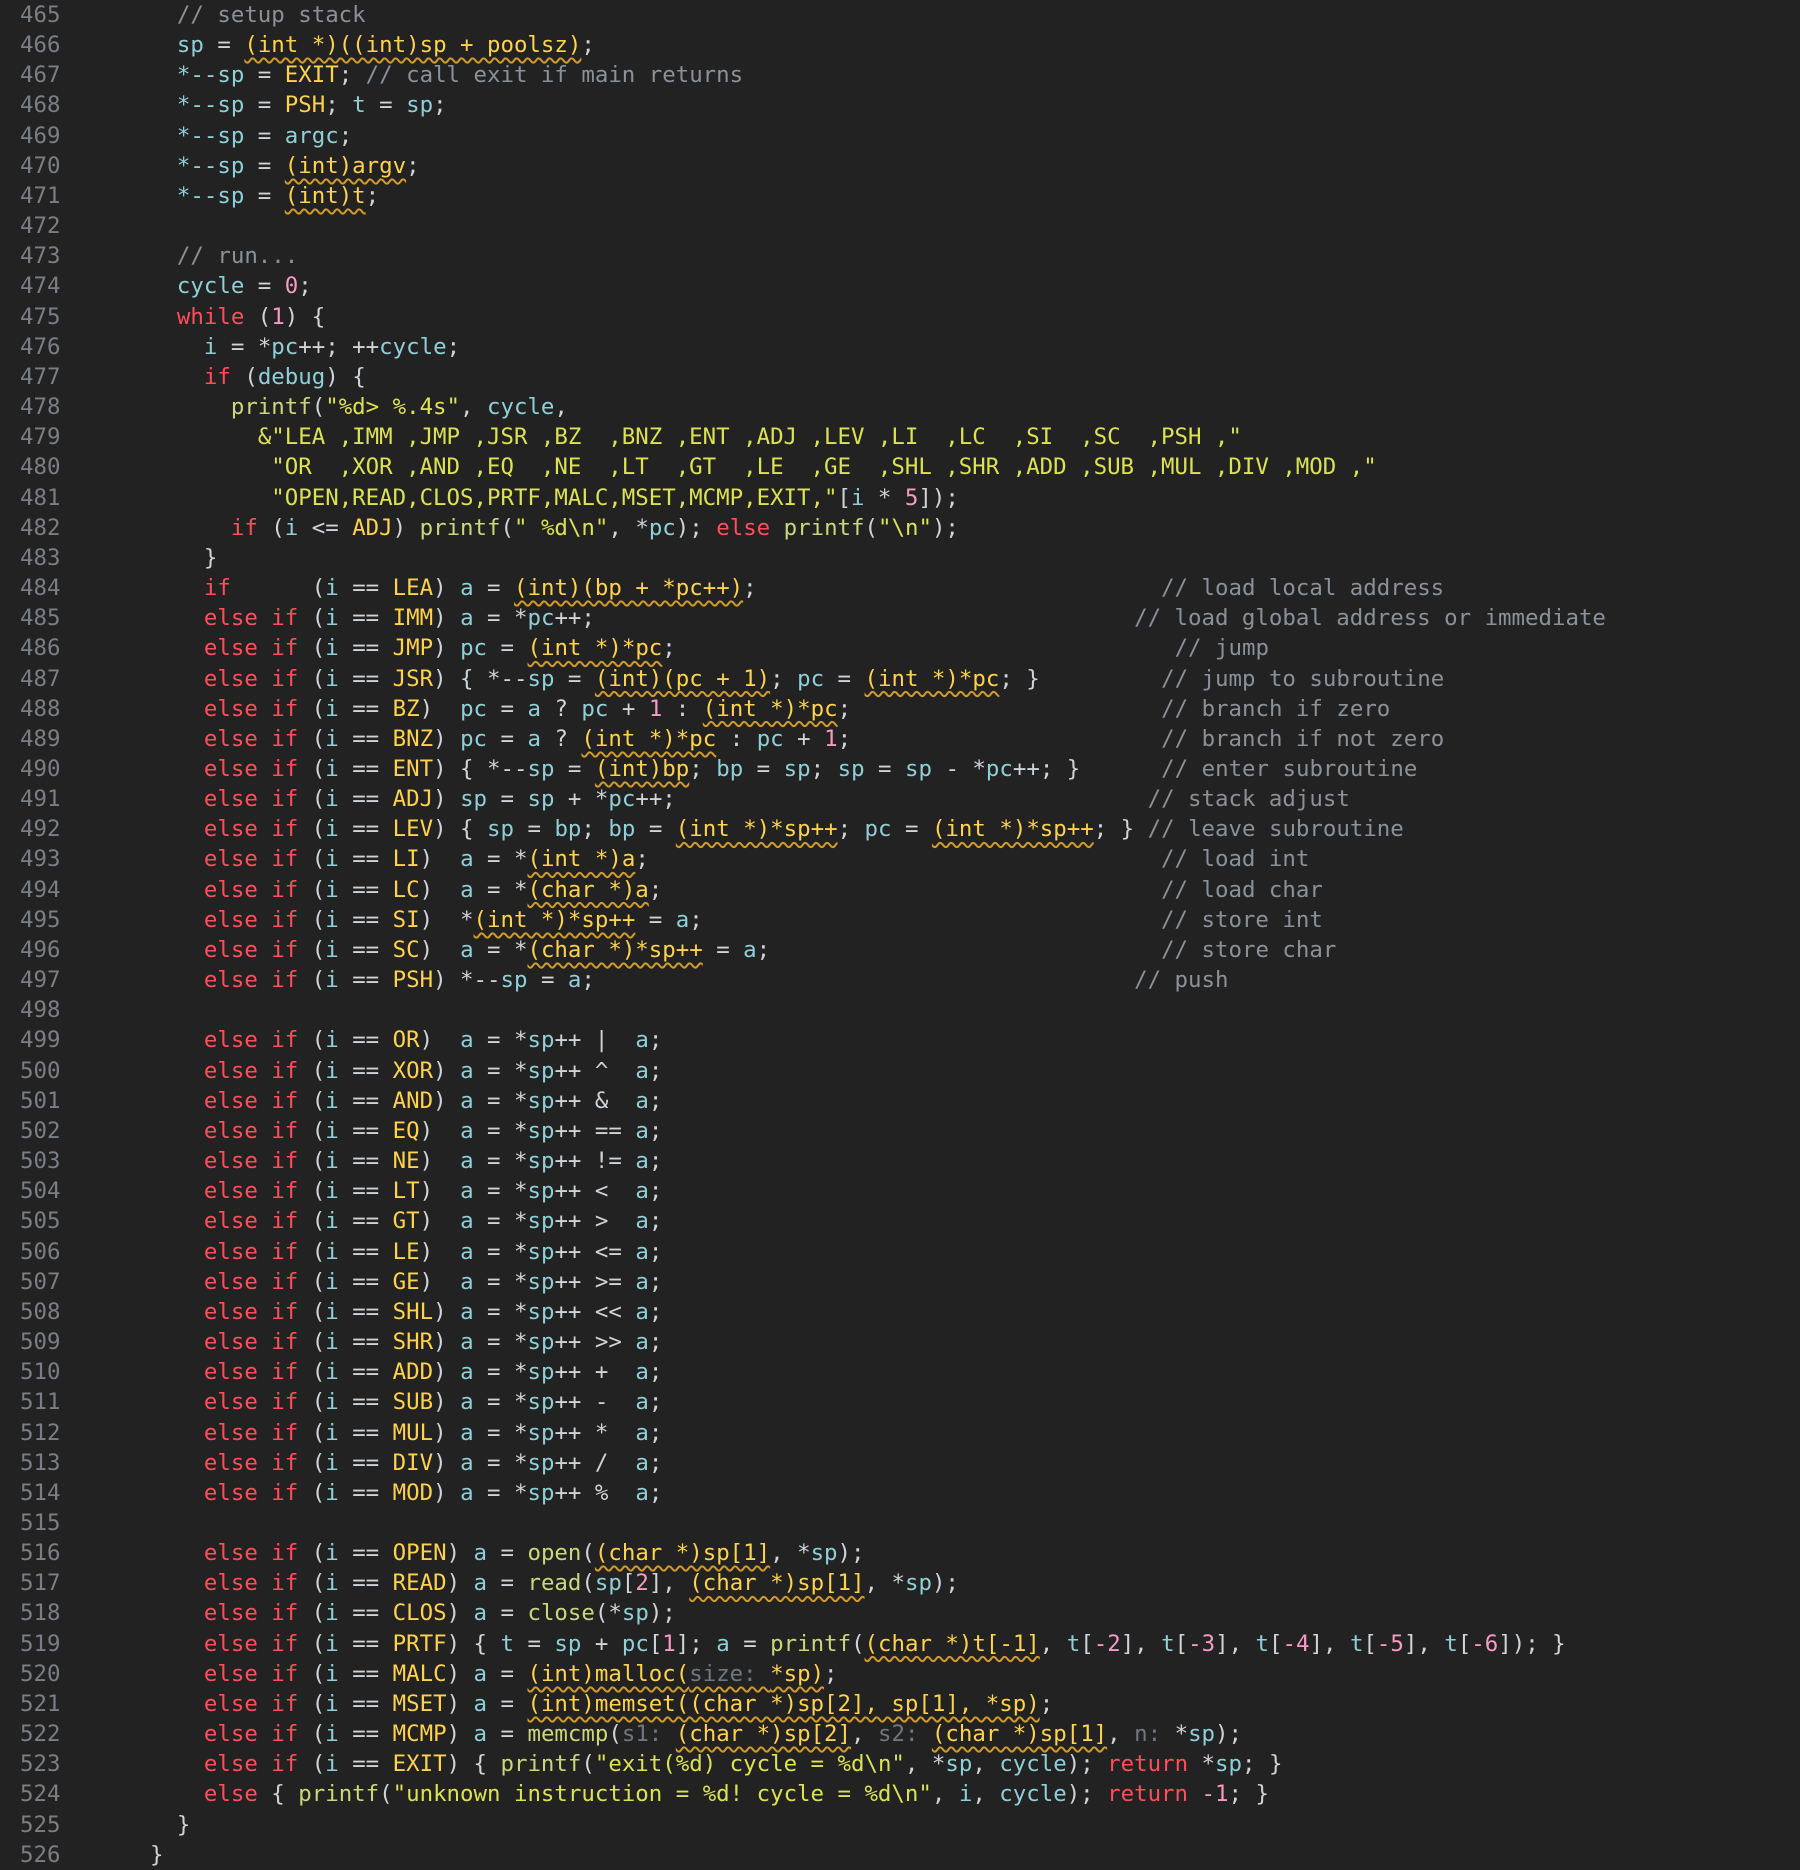 This screenshot has width=1800, height=1870. What do you see at coordinates (900, 1523) in the screenshot?
I see `code-line: 515` at bounding box center [900, 1523].